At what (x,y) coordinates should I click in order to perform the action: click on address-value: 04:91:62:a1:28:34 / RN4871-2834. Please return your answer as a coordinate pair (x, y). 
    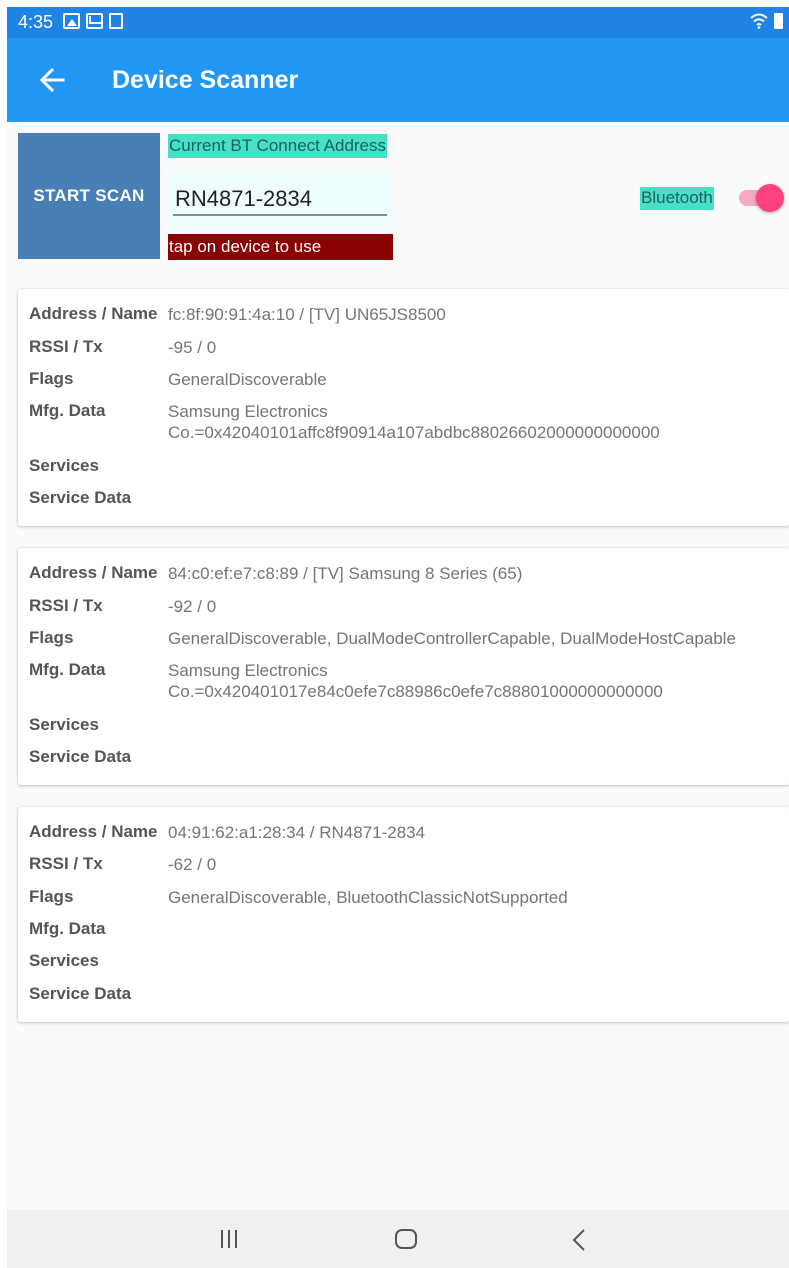
    Looking at the image, I should click on (297, 832).